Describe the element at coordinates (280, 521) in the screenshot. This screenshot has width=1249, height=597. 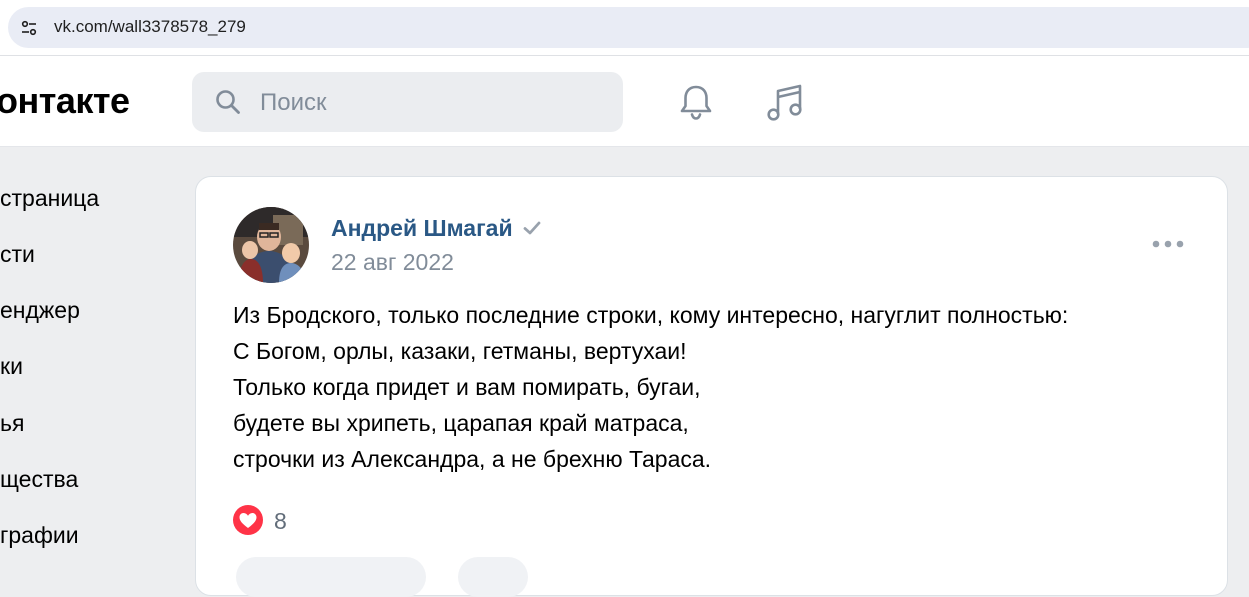
I see `like-count: 8` at that location.